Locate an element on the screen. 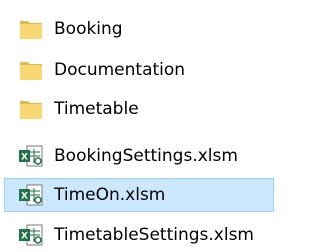  list-item-file-timeon: X TimeOn.xlsm is located at coordinates (139, 195).